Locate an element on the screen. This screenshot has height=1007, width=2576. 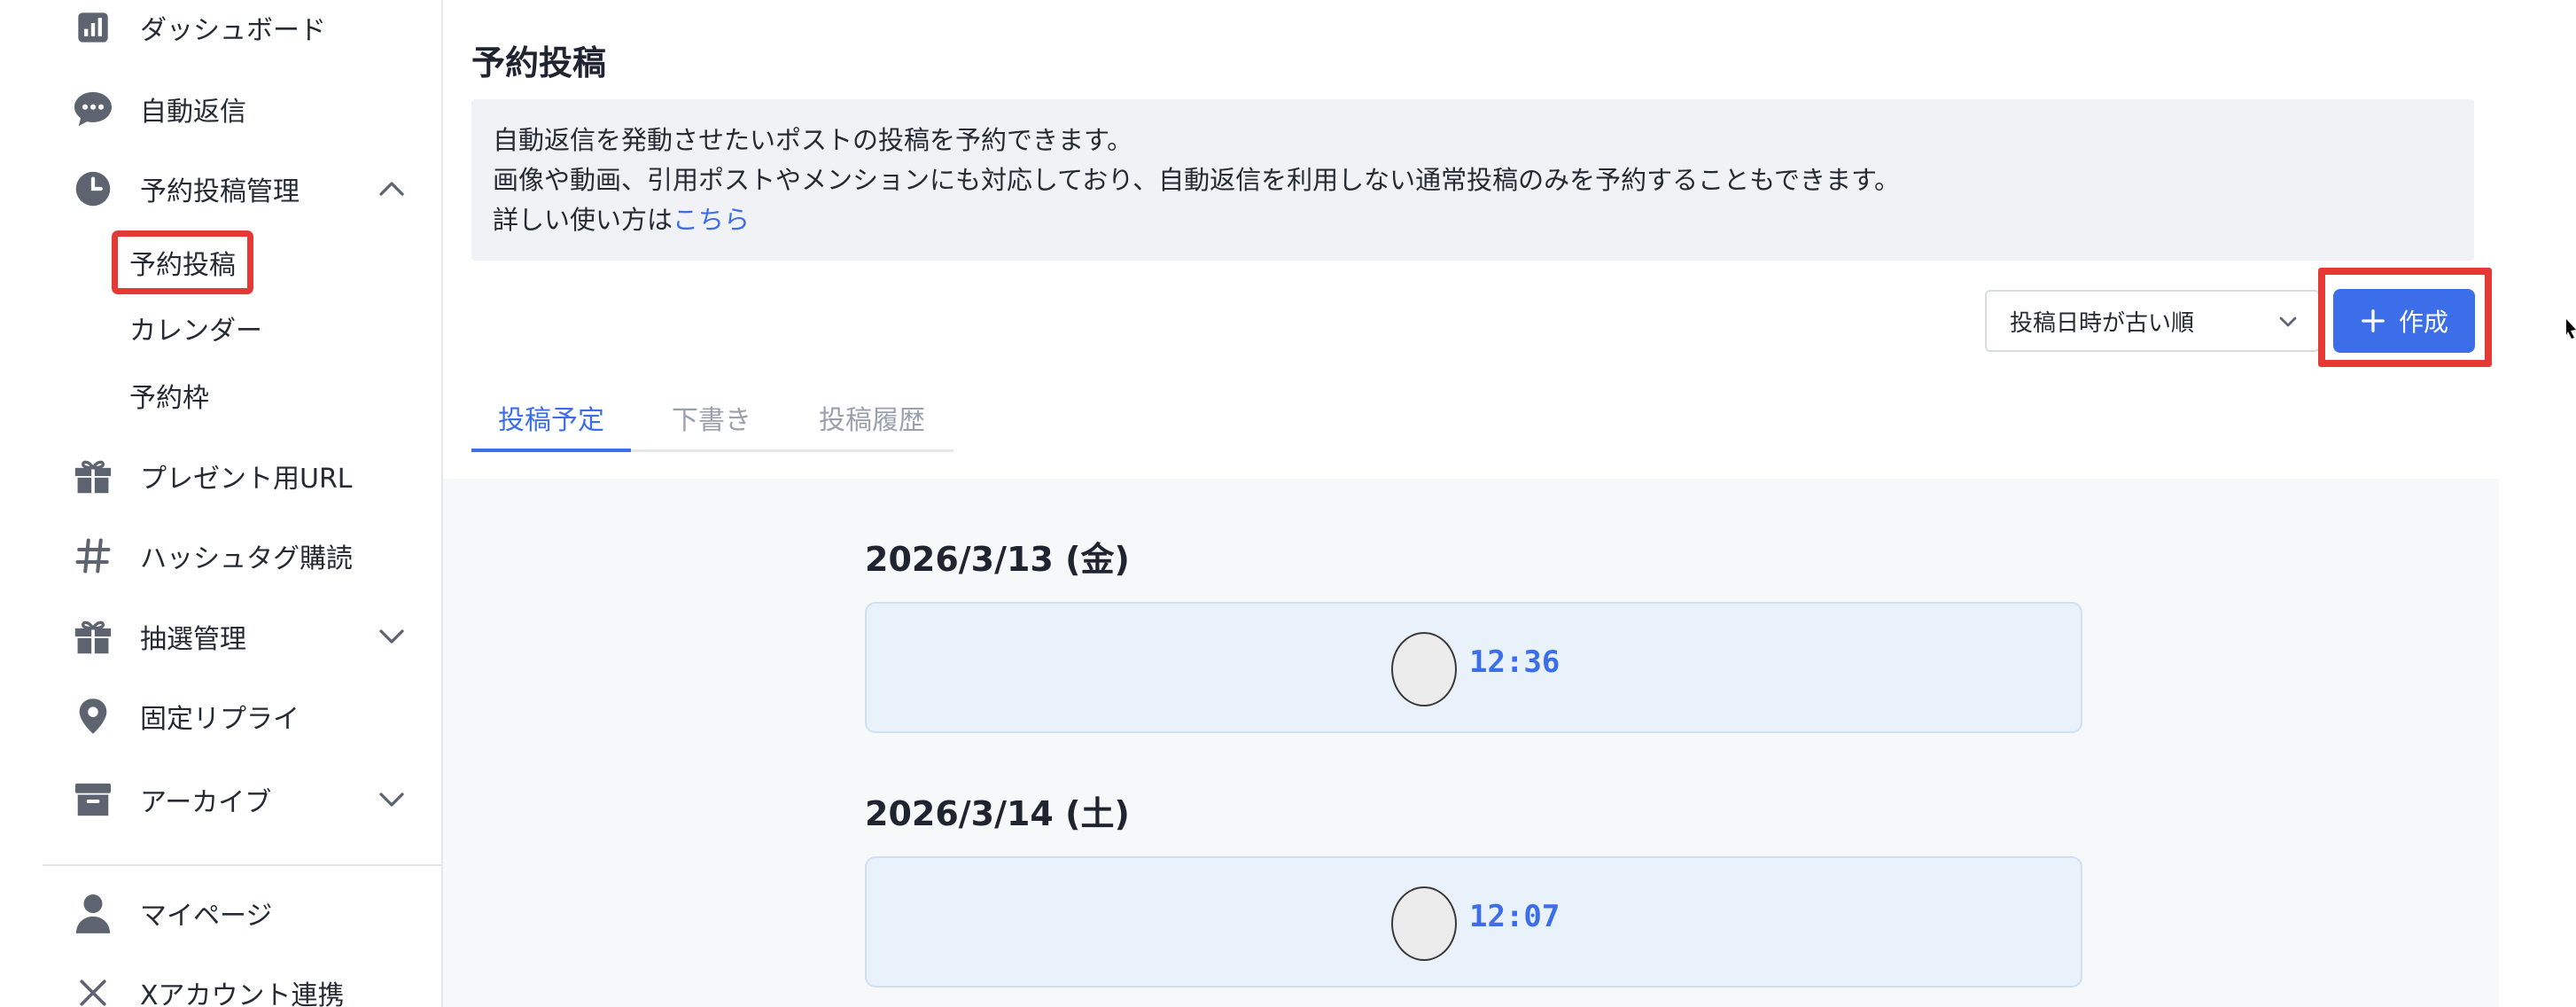
bar-chart-icon is located at coordinates (93, 27).